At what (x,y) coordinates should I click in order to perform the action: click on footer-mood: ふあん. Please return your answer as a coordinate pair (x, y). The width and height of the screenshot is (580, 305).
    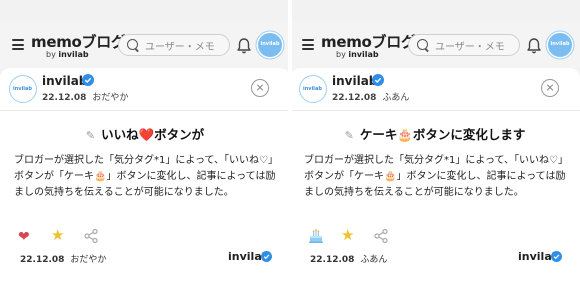
    Looking at the image, I should click on (374, 260).